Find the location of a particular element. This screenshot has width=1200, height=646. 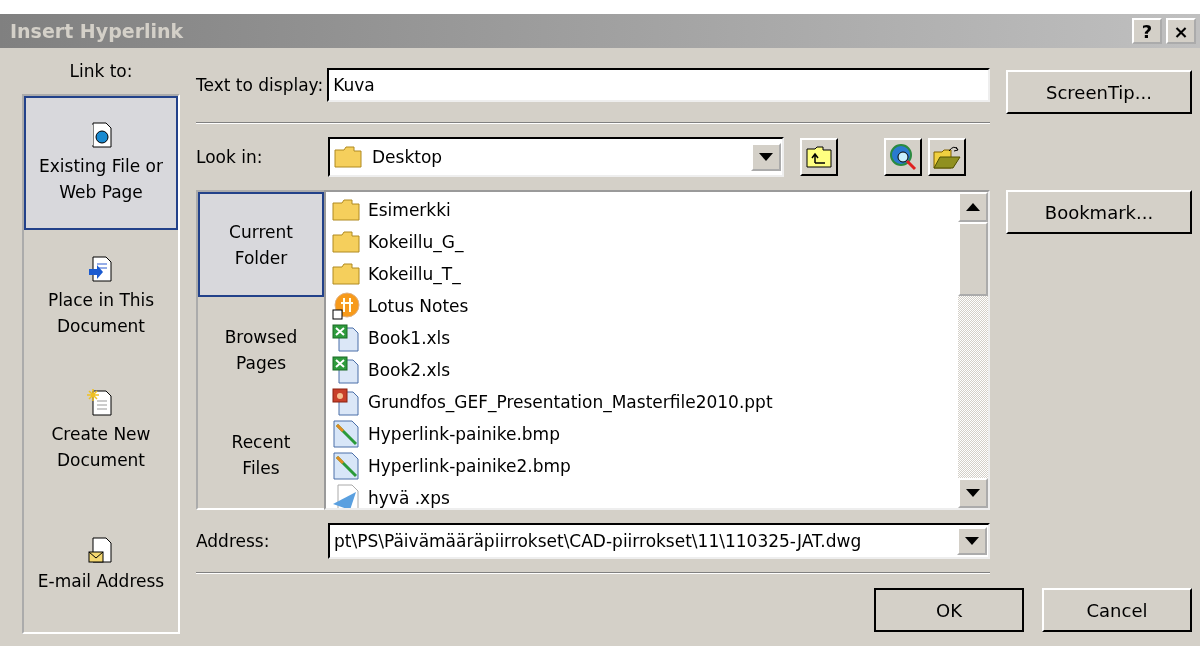

shortcut-icon is located at coordinates (346, 306).